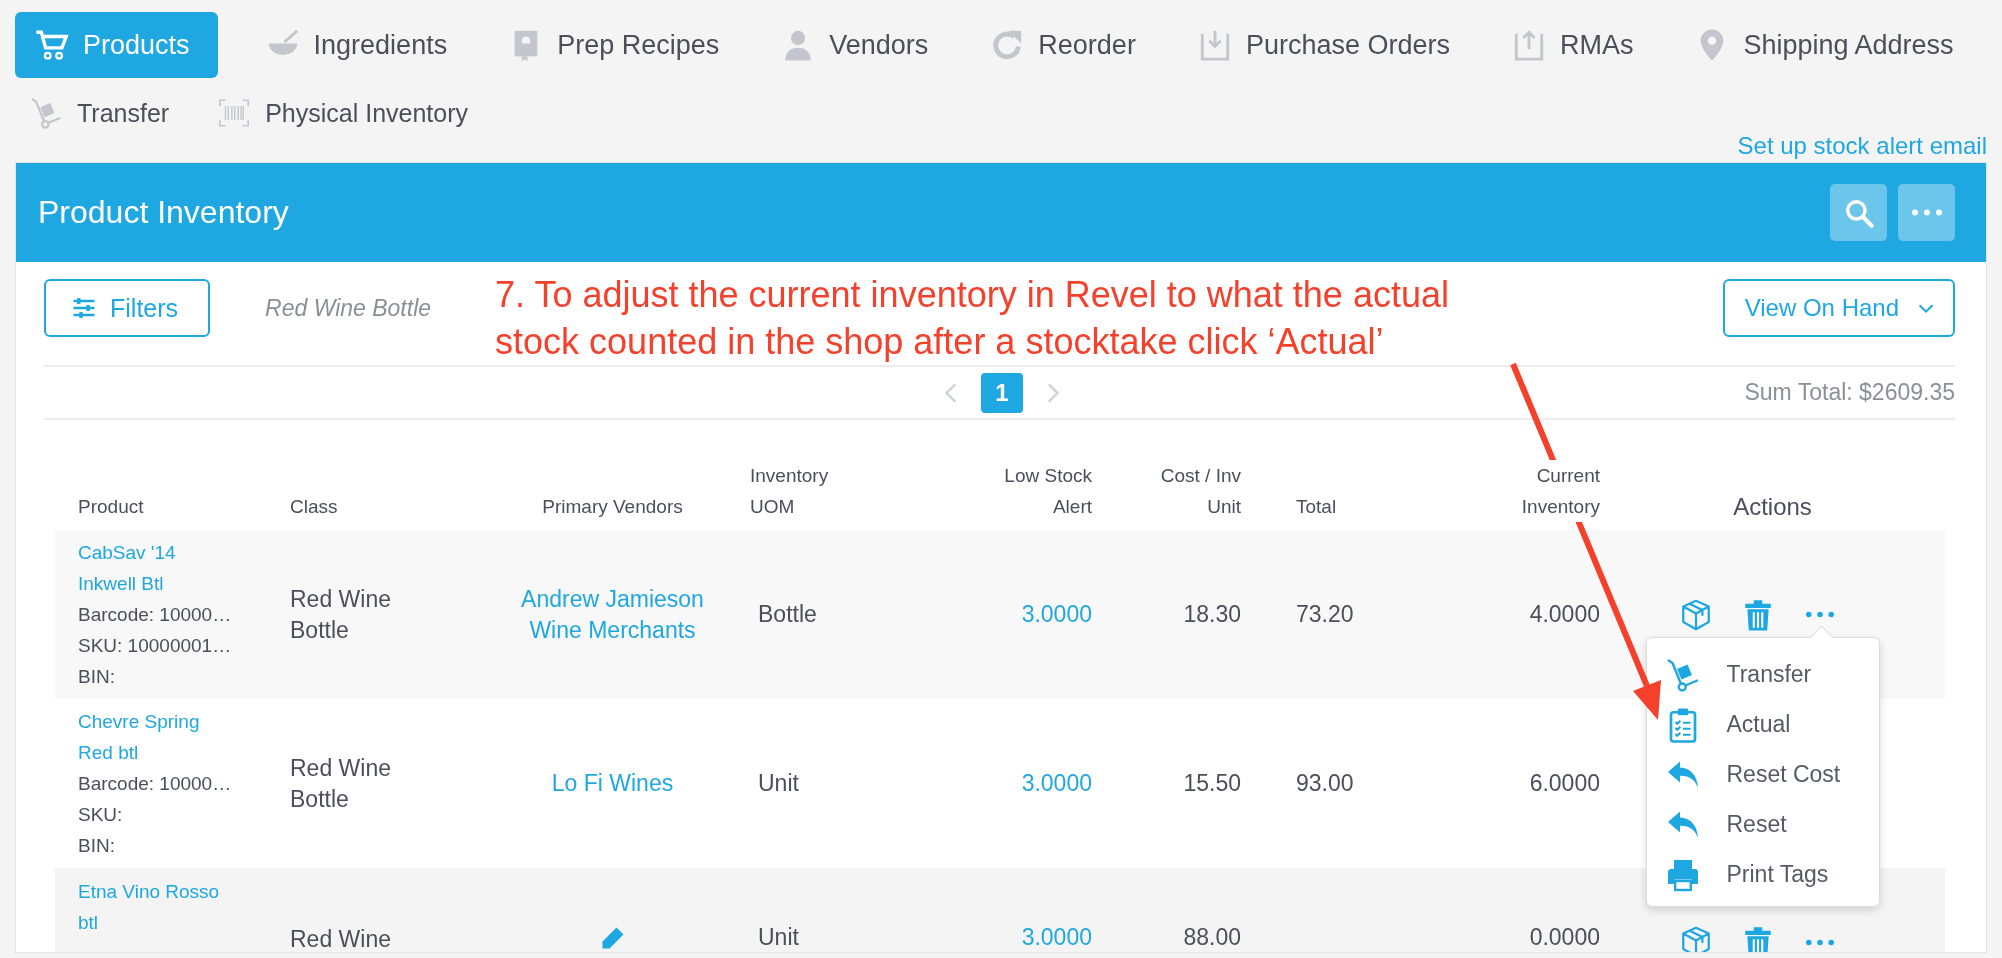  I want to click on column-header: Product, so click(111, 507).